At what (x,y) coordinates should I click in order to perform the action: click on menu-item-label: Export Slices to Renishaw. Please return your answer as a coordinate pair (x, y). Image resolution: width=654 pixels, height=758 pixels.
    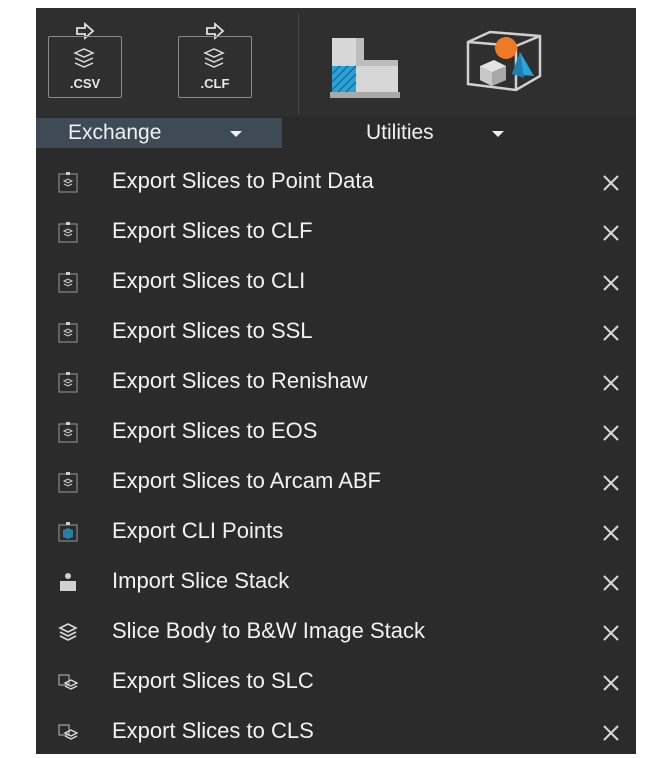
    Looking at the image, I should click on (240, 380).